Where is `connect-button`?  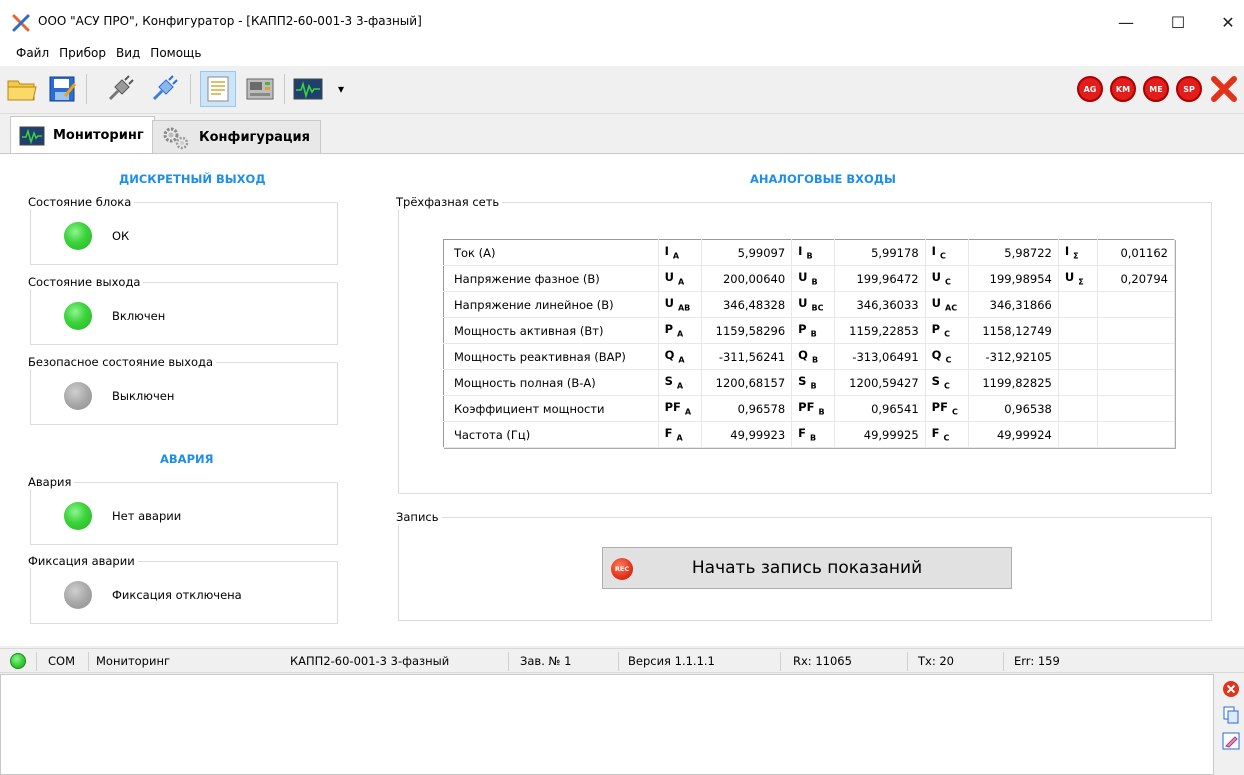 connect-button is located at coordinates (164, 89).